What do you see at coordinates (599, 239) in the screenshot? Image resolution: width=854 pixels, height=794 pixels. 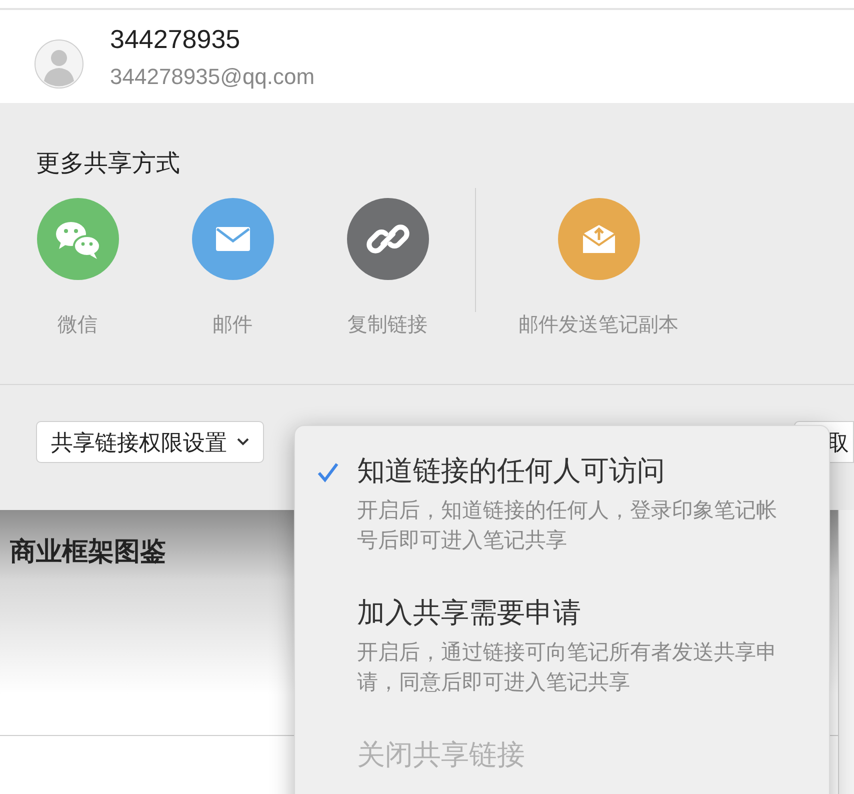 I see `envelope-upload-icon` at bounding box center [599, 239].